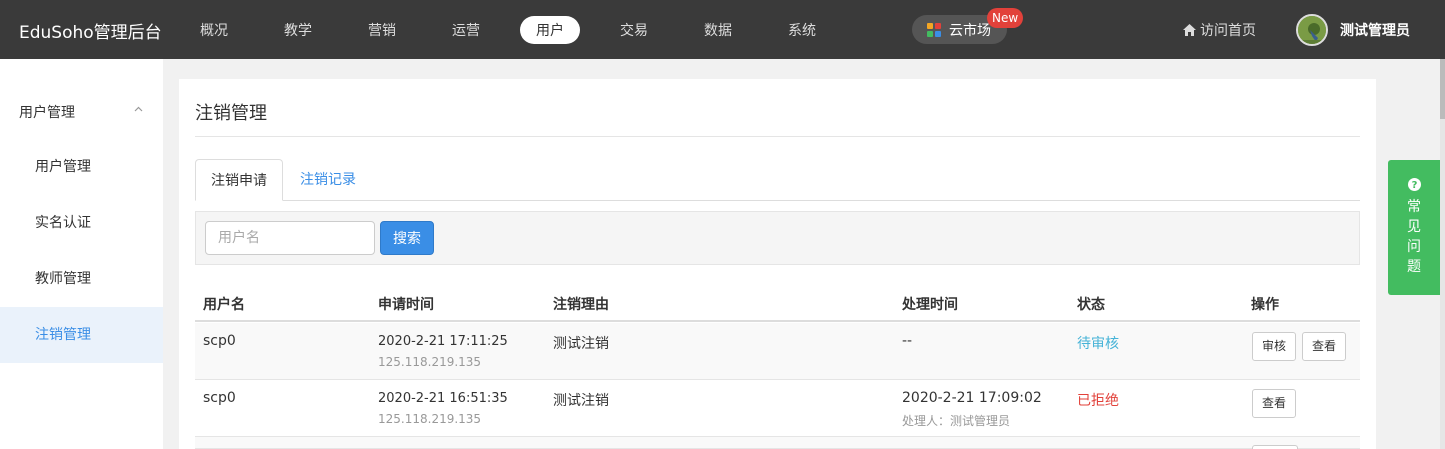 The width and height of the screenshot is (1445, 449). Describe the element at coordinates (907, 341) in the screenshot. I see `cell-handle-time: --` at that location.